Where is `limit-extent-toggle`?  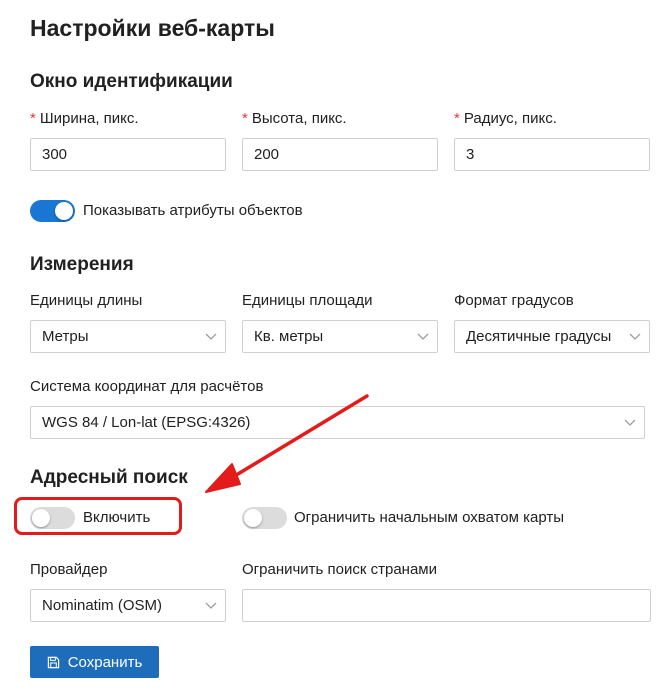 limit-extent-toggle is located at coordinates (264, 518).